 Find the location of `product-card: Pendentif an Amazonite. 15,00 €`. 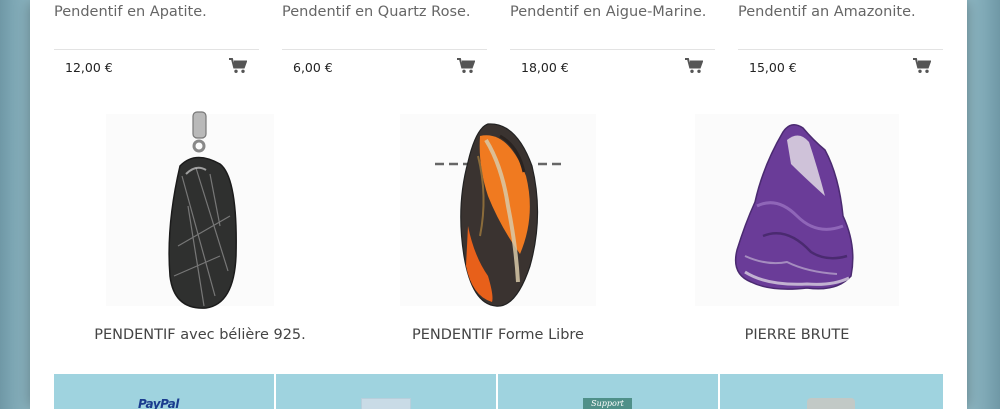

product-card: Pendentif an Amazonite. 15,00 € is located at coordinates (840, 44).